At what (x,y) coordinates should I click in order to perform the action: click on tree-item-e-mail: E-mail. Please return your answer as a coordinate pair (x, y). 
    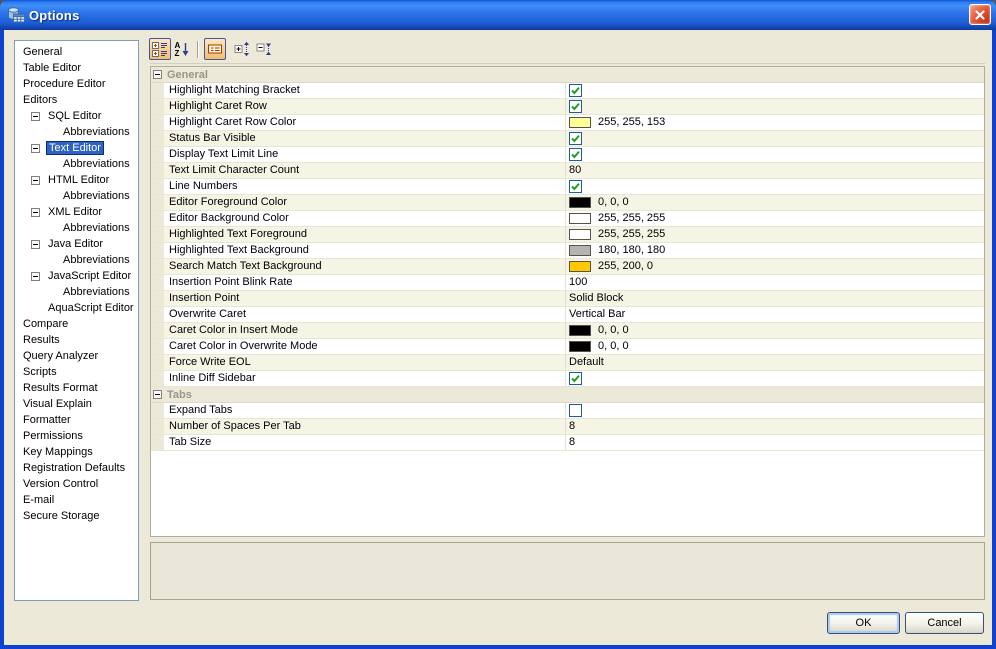
    Looking at the image, I should click on (76, 500).